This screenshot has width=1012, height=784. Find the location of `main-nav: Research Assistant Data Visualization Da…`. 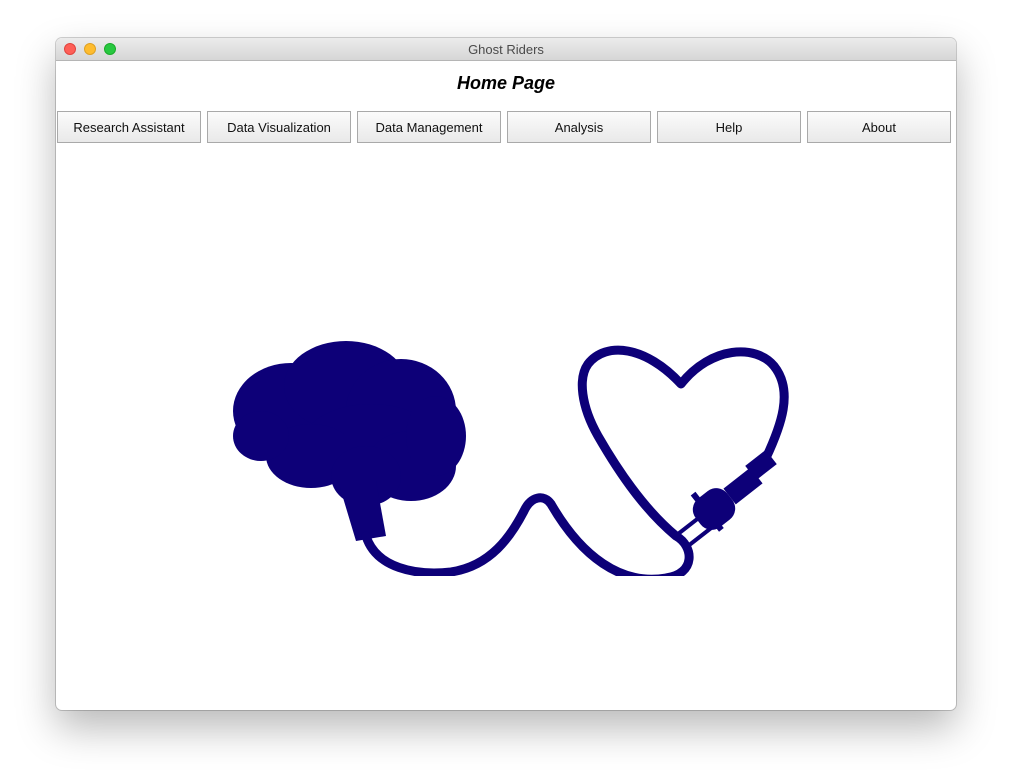

main-nav: Research Assistant Data Visualization Da… is located at coordinates (506, 128).